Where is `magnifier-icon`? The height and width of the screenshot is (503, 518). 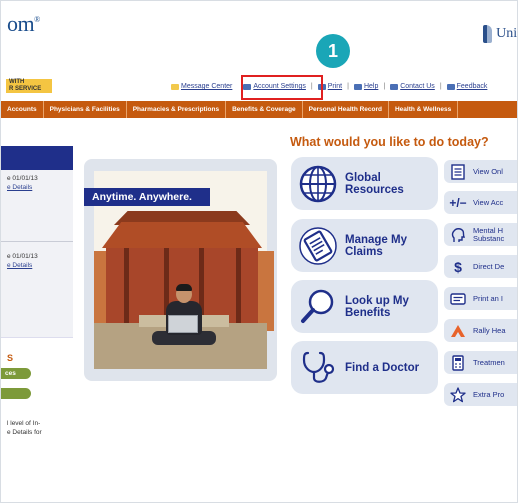
magnifier-icon is located at coordinates (317, 306).